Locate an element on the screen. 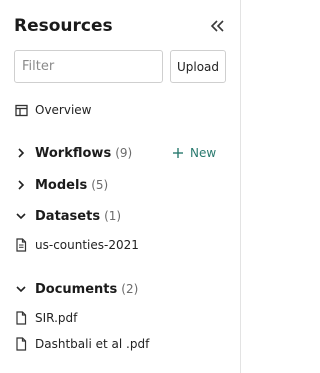  documents-count: (2) is located at coordinates (130, 289).